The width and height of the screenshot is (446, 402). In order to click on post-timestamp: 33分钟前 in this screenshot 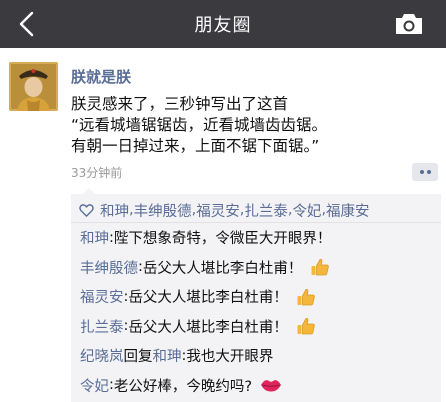, I will do `click(97, 173)`.